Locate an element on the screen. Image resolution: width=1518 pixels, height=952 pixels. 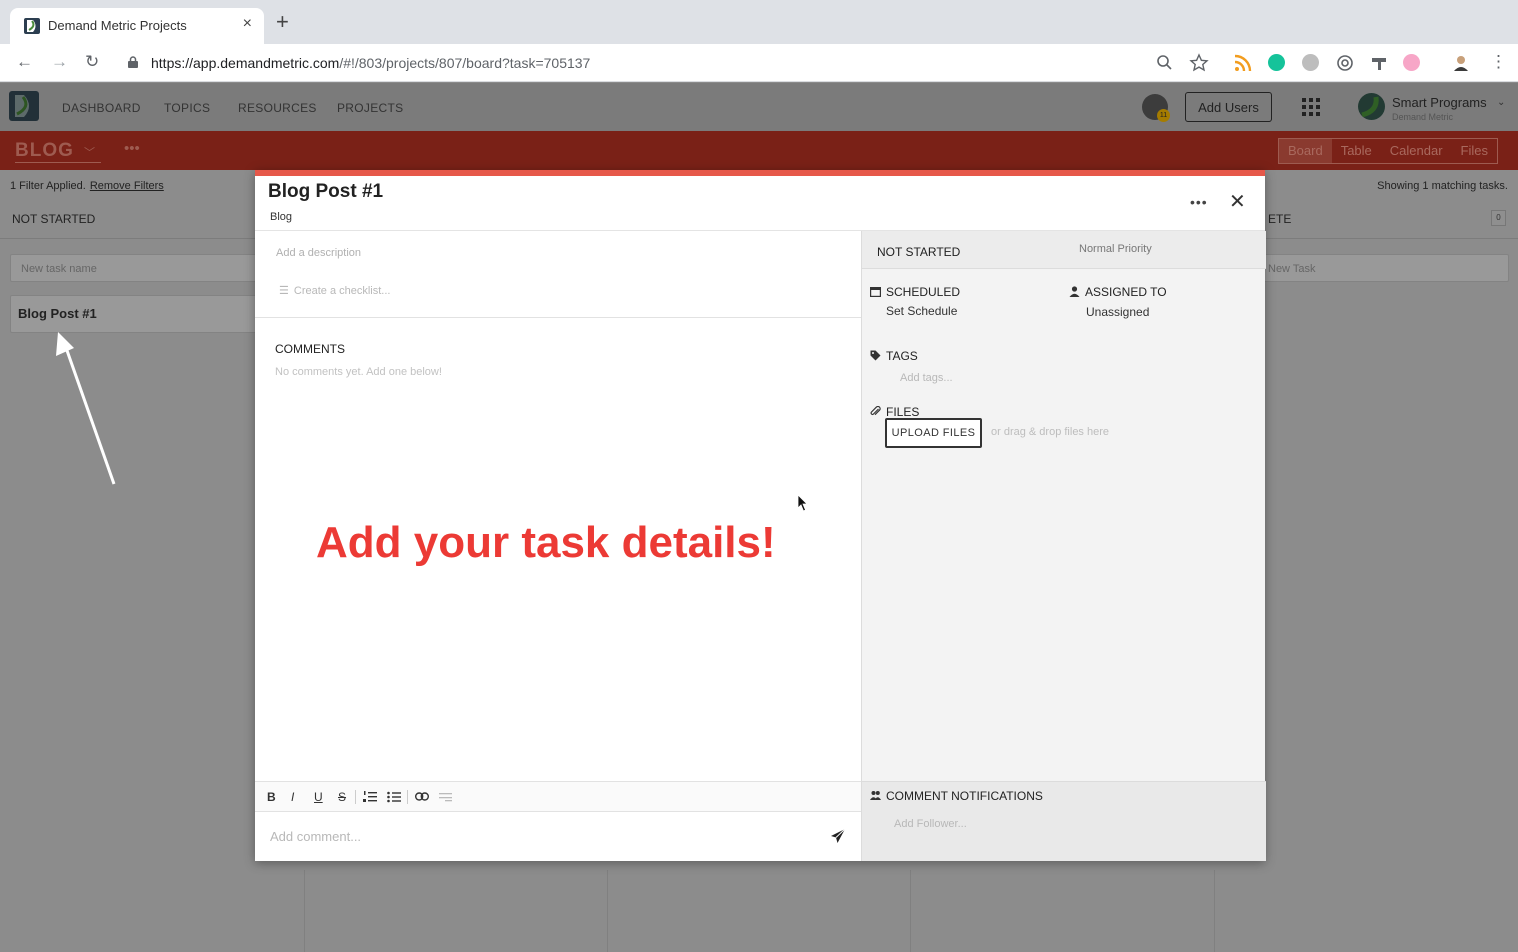
extension-tool-icon is located at coordinates (1379, 63).